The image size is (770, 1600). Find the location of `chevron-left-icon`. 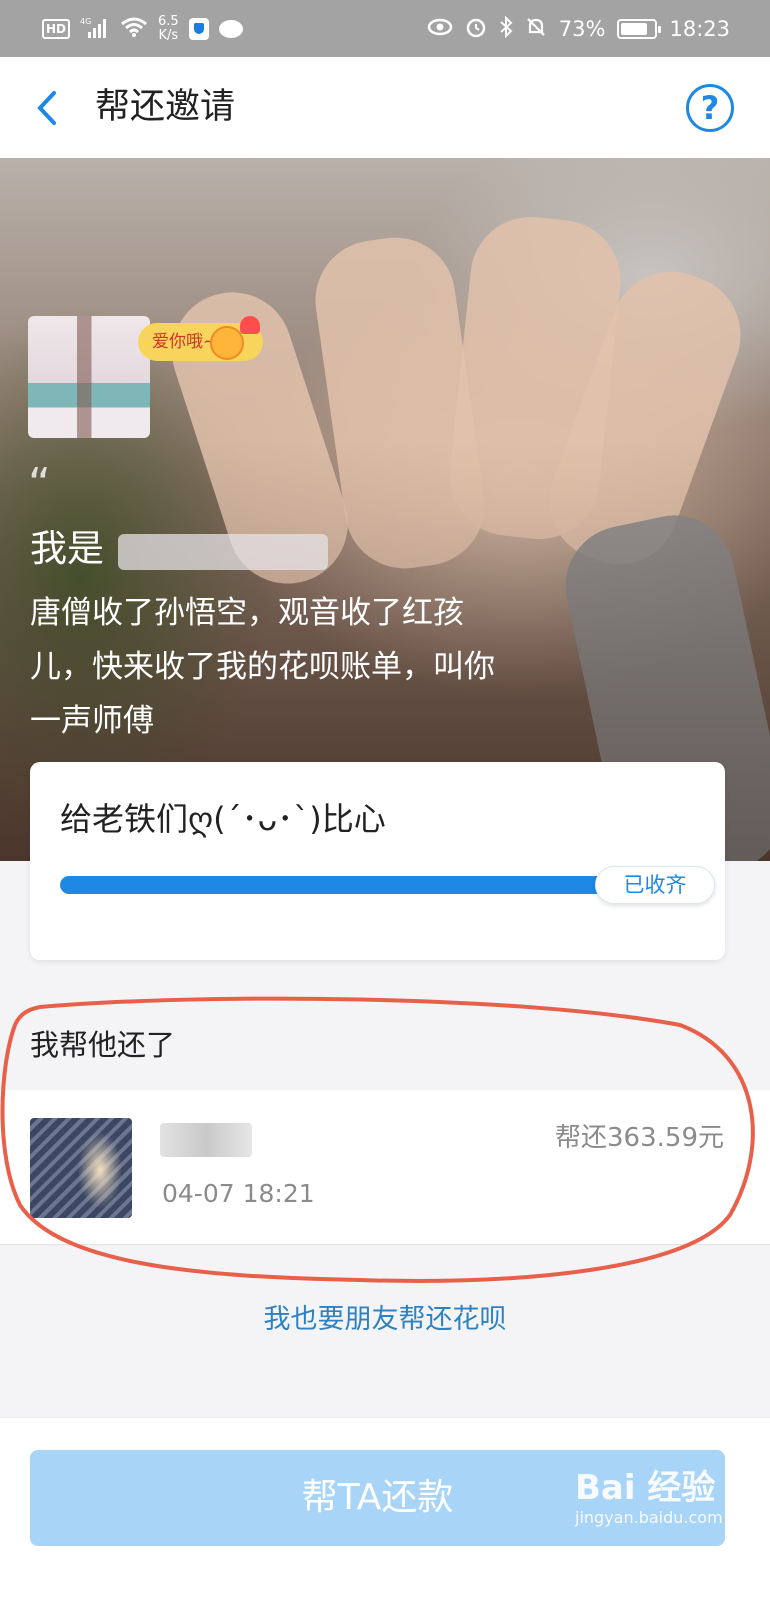

chevron-left-icon is located at coordinates (46, 108).